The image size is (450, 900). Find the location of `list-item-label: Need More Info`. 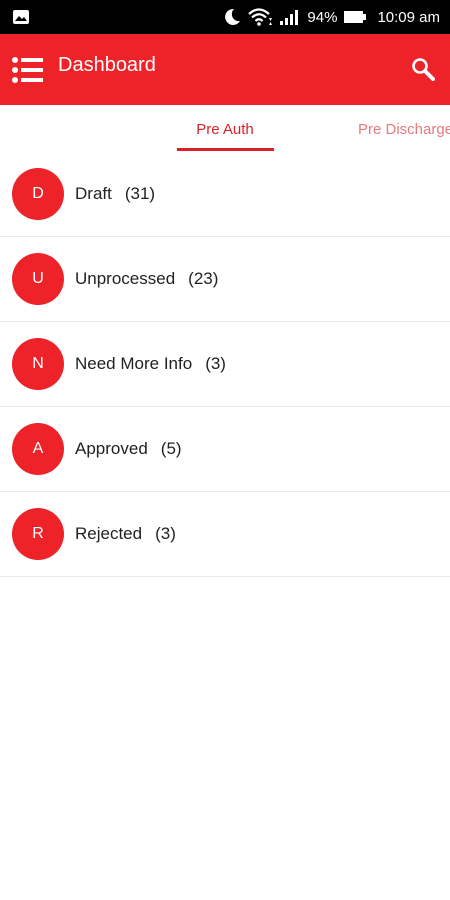

list-item-label: Need More Info is located at coordinates (134, 363).